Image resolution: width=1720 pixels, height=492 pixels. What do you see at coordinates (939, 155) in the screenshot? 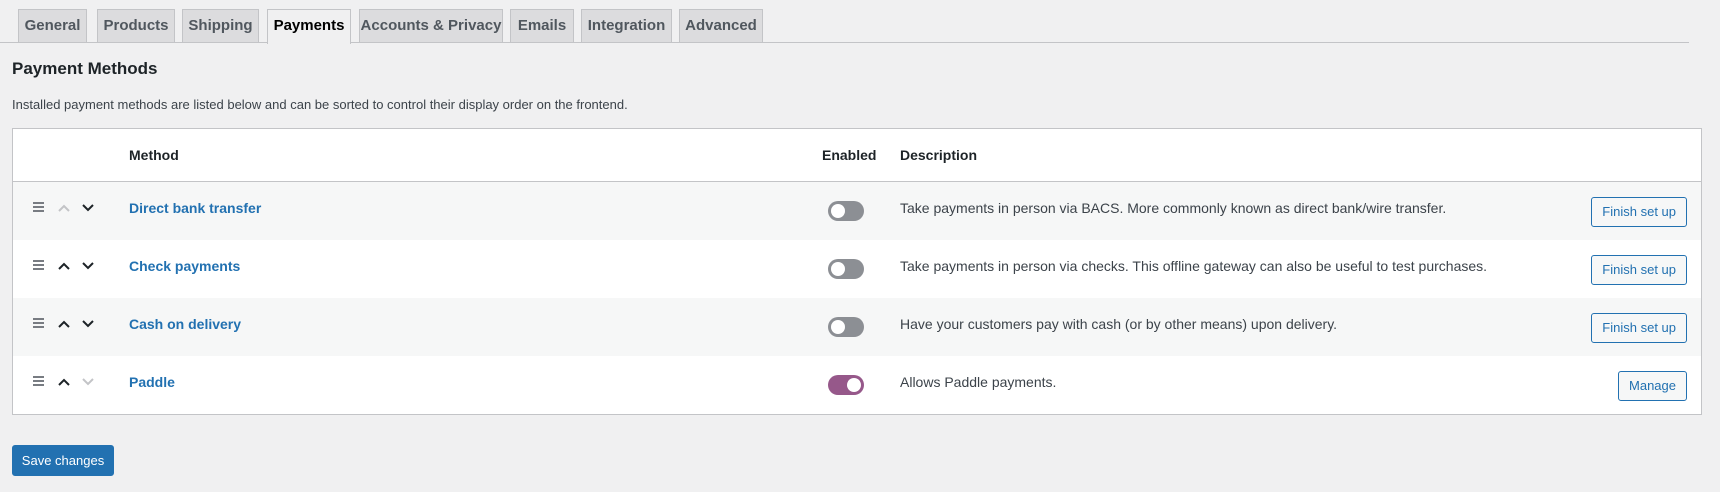
I see `column-header-description: Description` at bounding box center [939, 155].